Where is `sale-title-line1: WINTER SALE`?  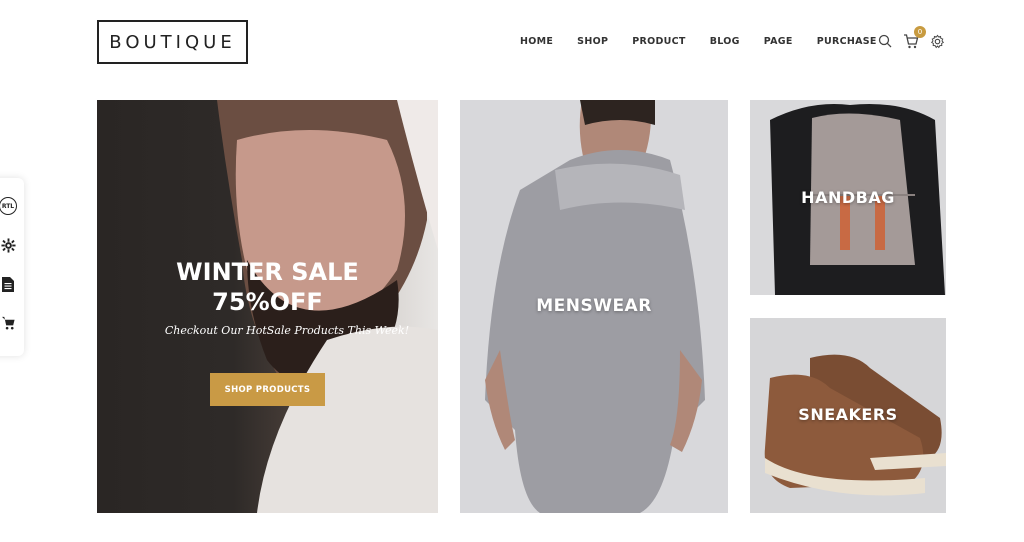 sale-title-line1: WINTER SALE is located at coordinates (267, 272).